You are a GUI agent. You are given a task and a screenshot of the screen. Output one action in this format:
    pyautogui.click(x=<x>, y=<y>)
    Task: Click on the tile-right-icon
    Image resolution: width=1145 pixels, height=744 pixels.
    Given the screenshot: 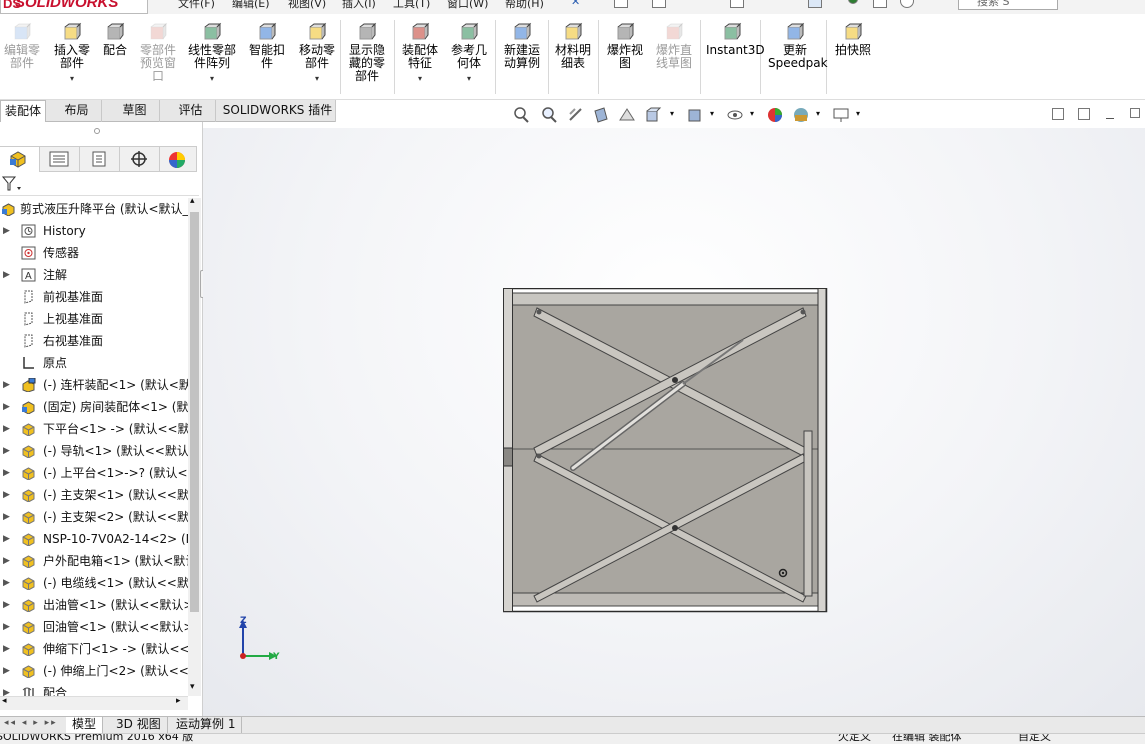 What is the action you would take?
    pyautogui.click(x=1084, y=114)
    